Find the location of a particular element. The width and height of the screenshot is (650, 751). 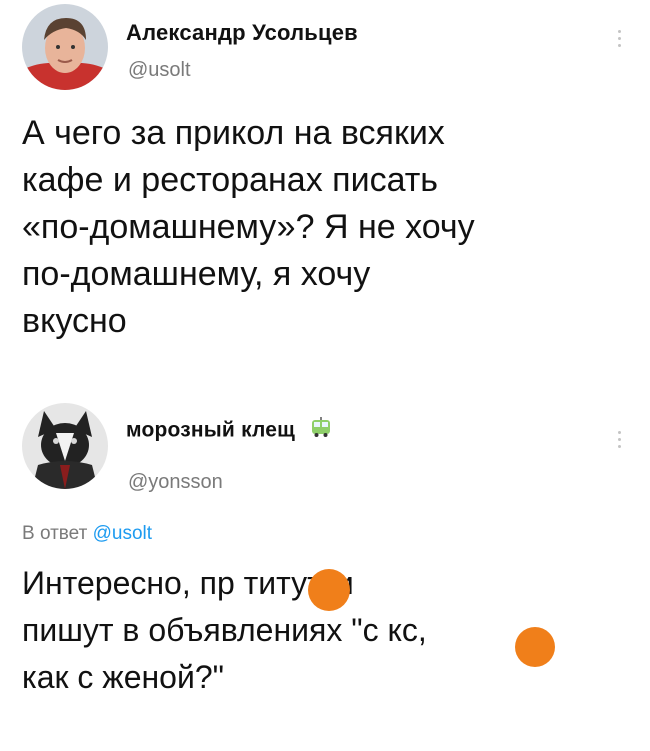

author-name: Александр Усольцев is located at coordinates (242, 33).